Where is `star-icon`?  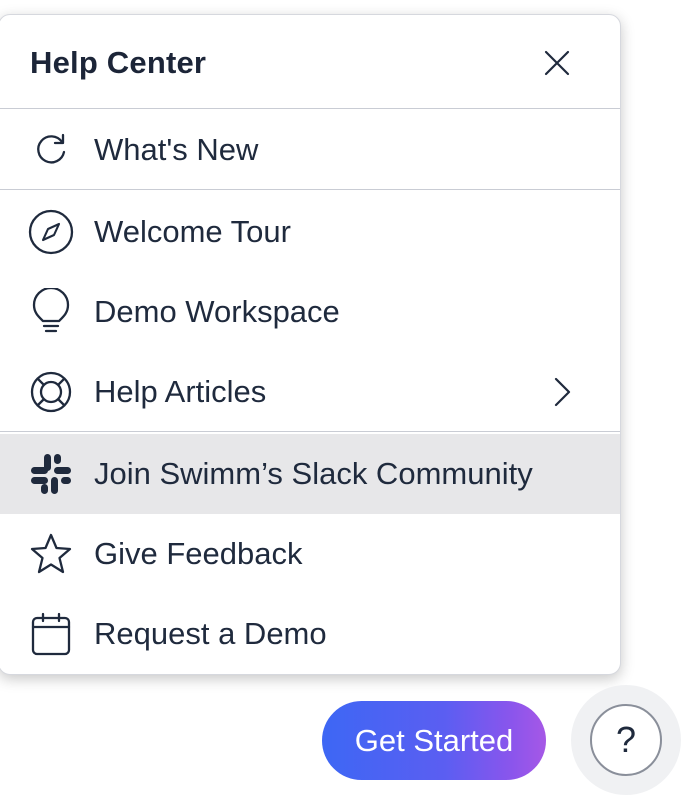 star-icon is located at coordinates (51, 553).